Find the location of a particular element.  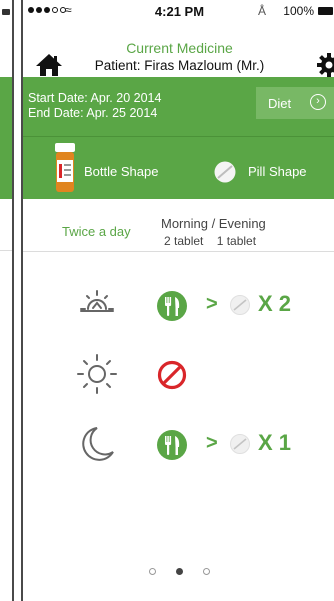

previous-screen-edge is located at coordinates (7, 300).